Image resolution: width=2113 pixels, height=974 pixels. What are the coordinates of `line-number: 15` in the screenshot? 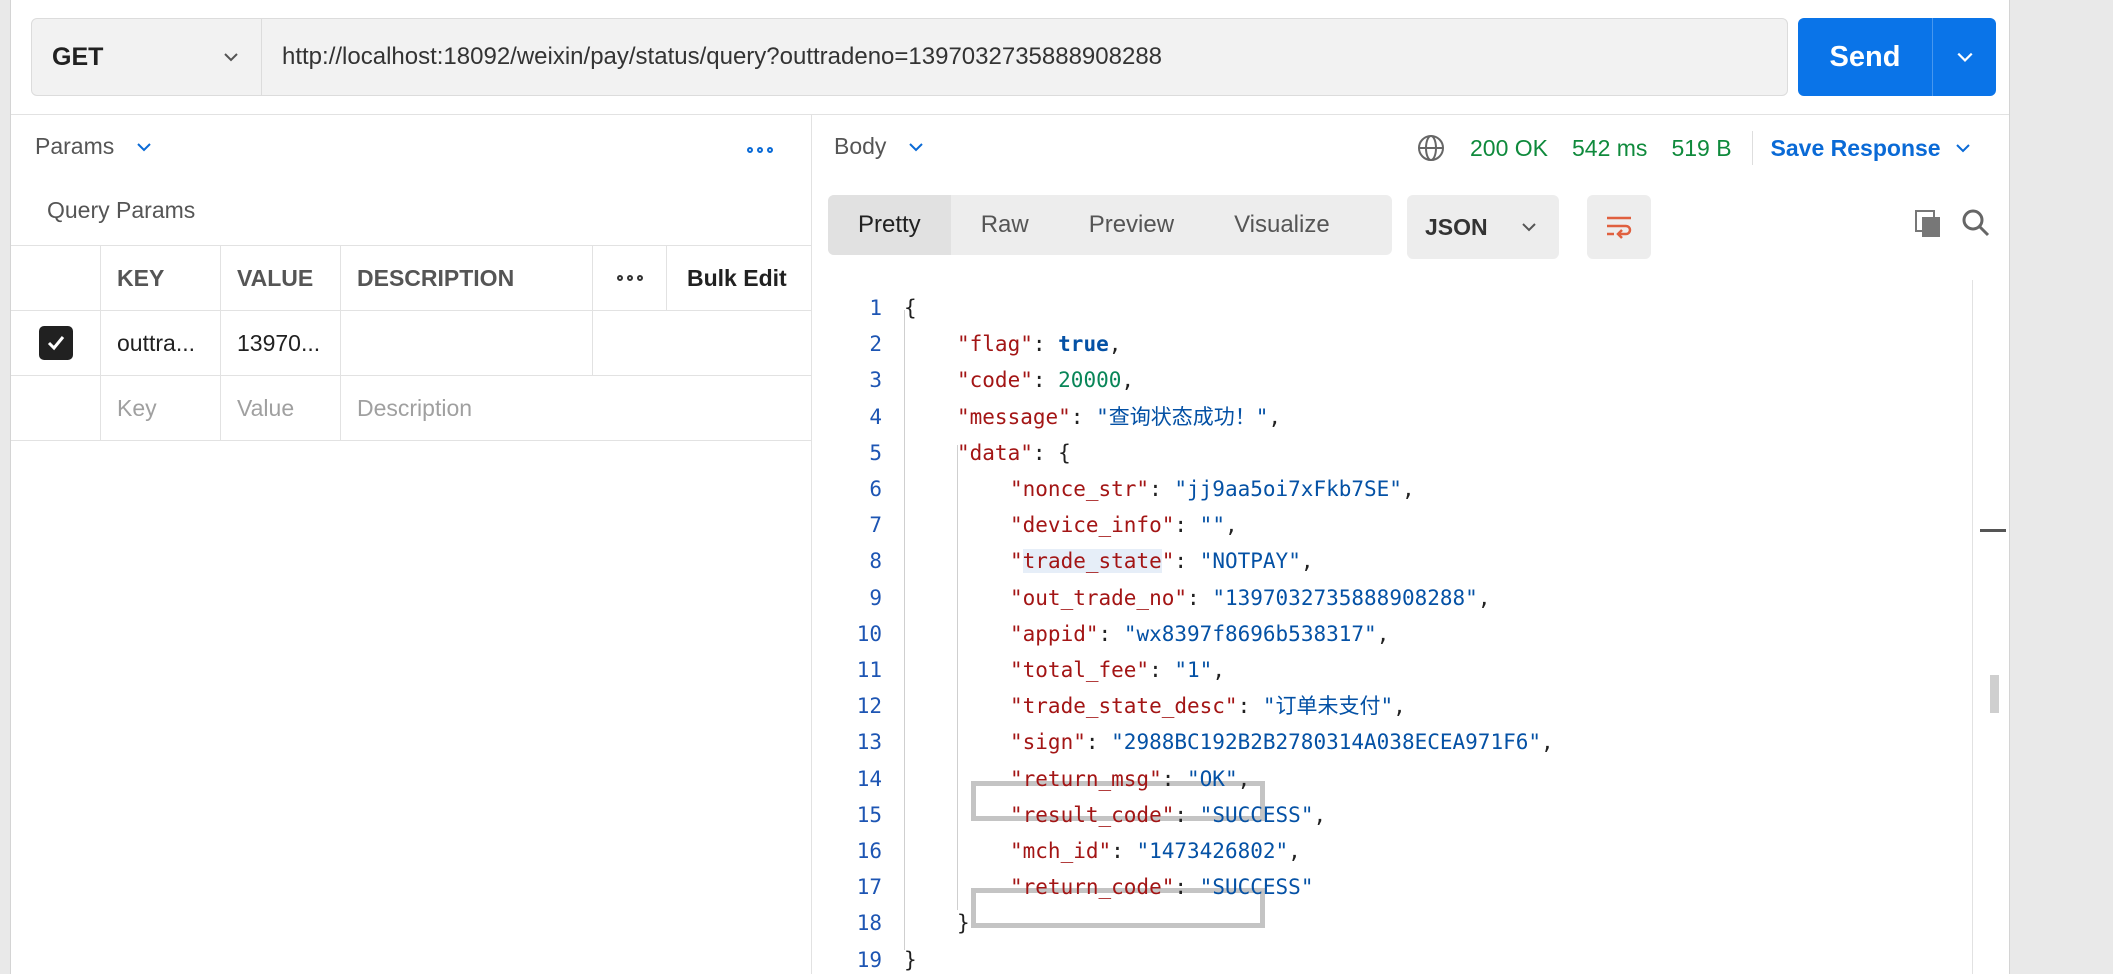 It's located at (869, 814).